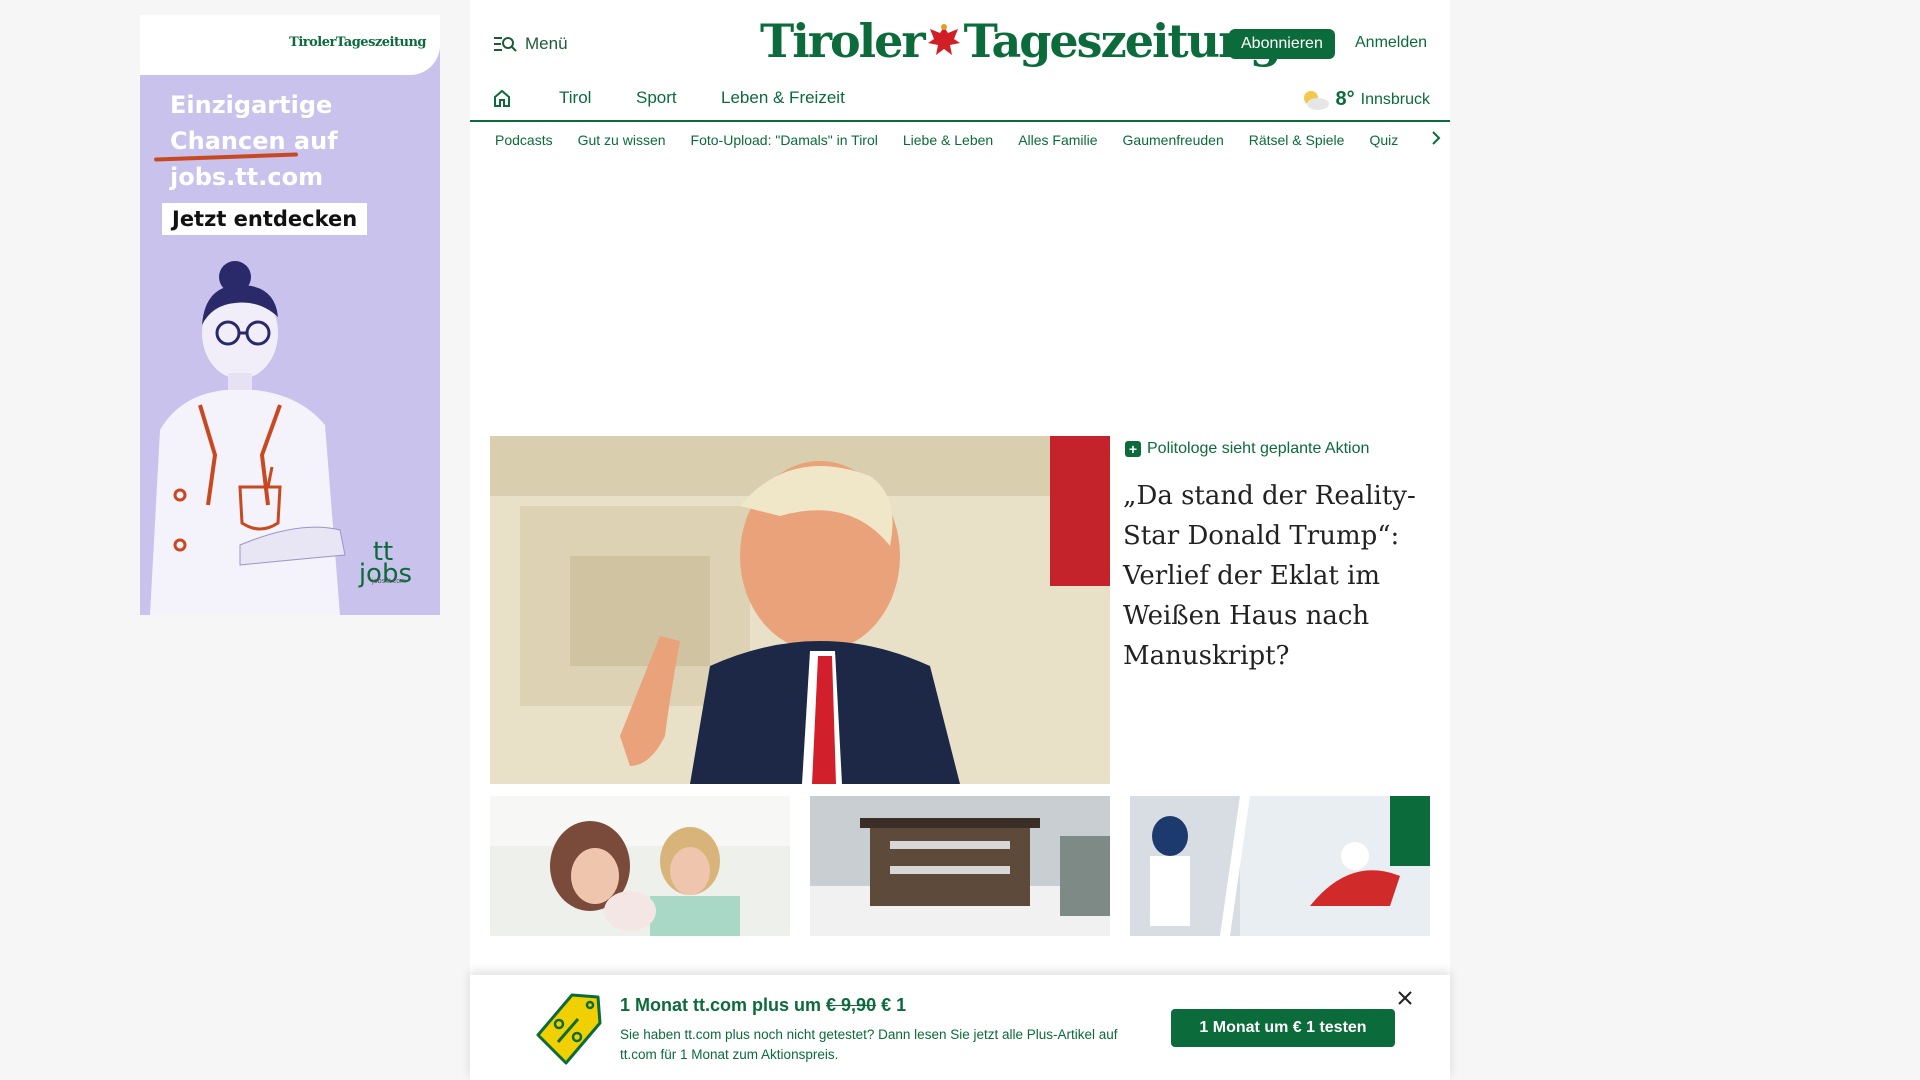 Image resolution: width=1920 pixels, height=1080 pixels. What do you see at coordinates (251, 105) in the screenshot?
I see `ad-headline-line1: Einzigartige` at bounding box center [251, 105].